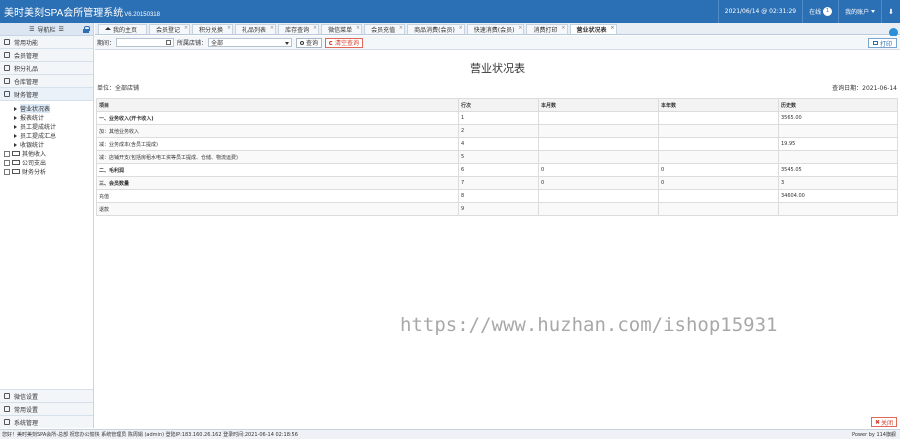 This screenshot has height=439, width=900. What do you see at coordinates (436, 29) in the screenshot?
I see `tab-product-consume: 商品消费(会员) ×` at bounding box center [436, 29].